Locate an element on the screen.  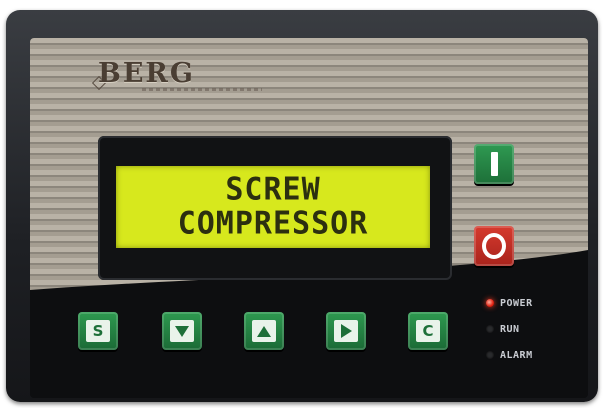
indicator-run: RUN is located at coordinates (503, 329).